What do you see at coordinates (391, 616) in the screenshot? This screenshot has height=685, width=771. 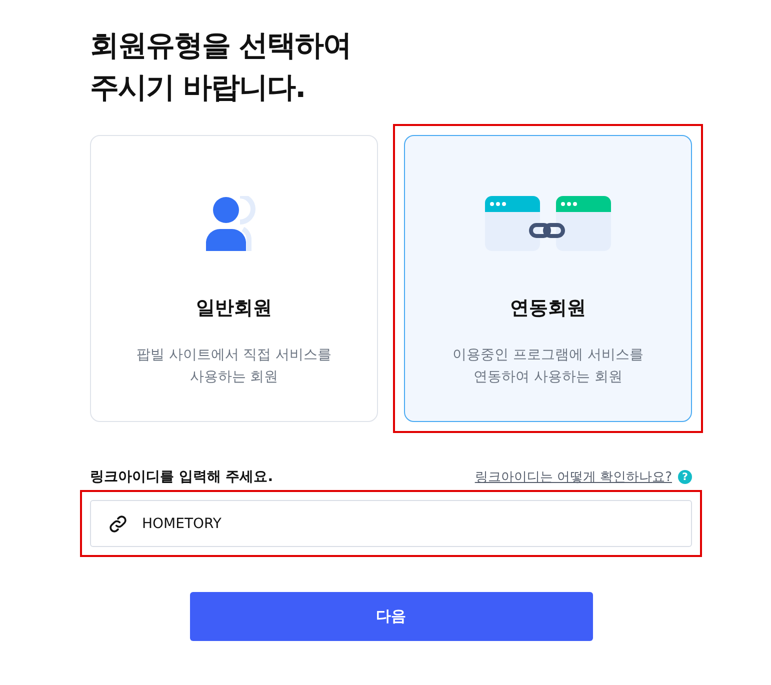 I see `next-button: 다음` at bounding box center [391, 616].